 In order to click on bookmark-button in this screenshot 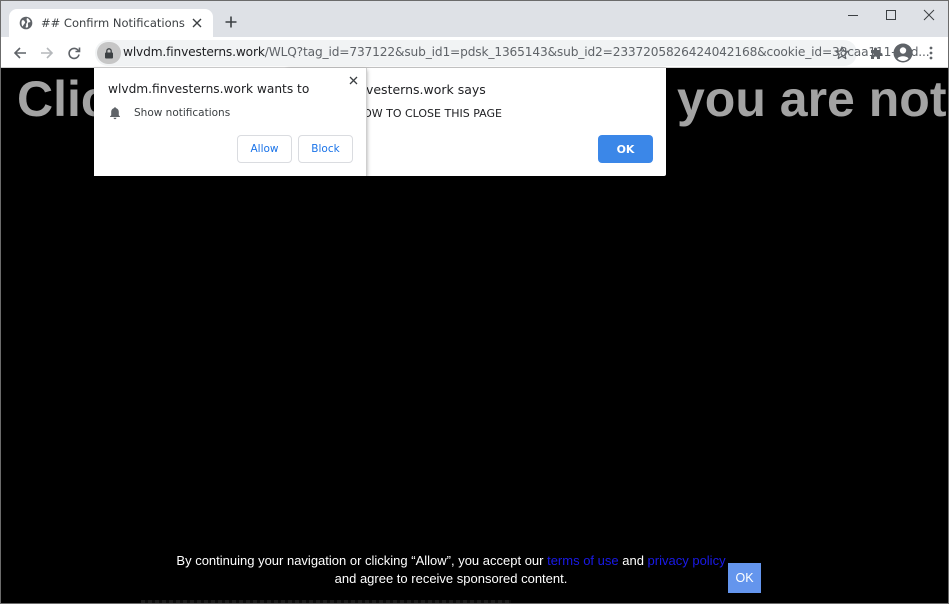, I will do `click(842, 53)`.